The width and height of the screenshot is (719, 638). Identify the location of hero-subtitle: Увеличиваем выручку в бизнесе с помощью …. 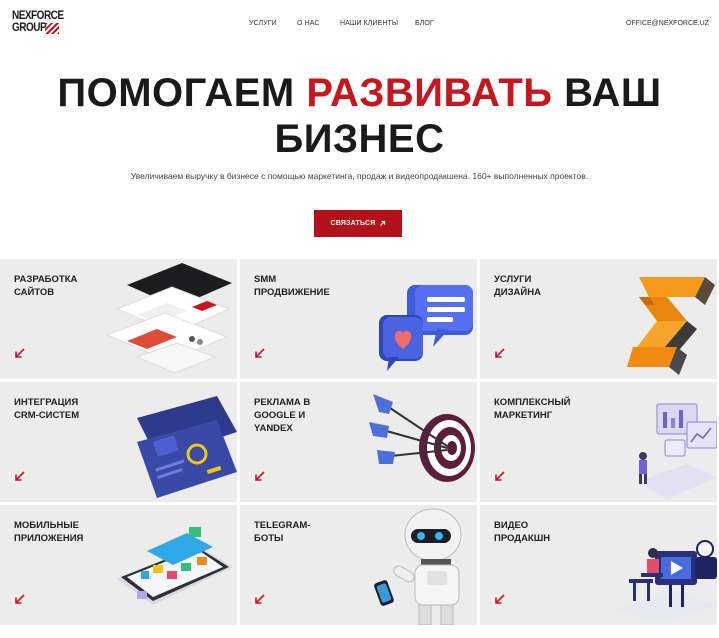
(359, 176).